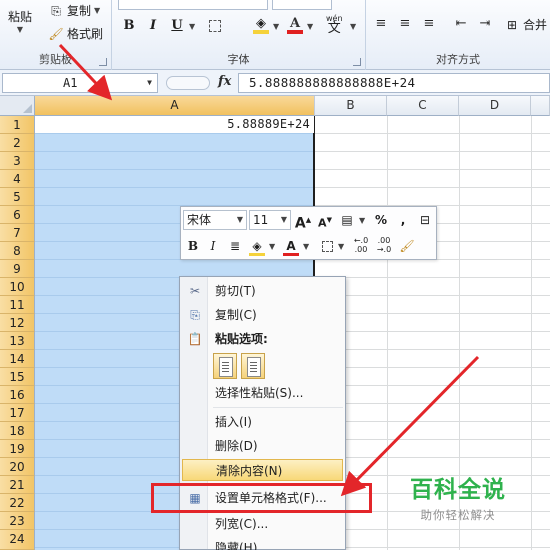 Image resolution: width=550 pixels, height=550 pixels. Describe the element at coordinates (310, 26) in the screenshot. I see `font-color-dropdown-icon: ▼` at that location.